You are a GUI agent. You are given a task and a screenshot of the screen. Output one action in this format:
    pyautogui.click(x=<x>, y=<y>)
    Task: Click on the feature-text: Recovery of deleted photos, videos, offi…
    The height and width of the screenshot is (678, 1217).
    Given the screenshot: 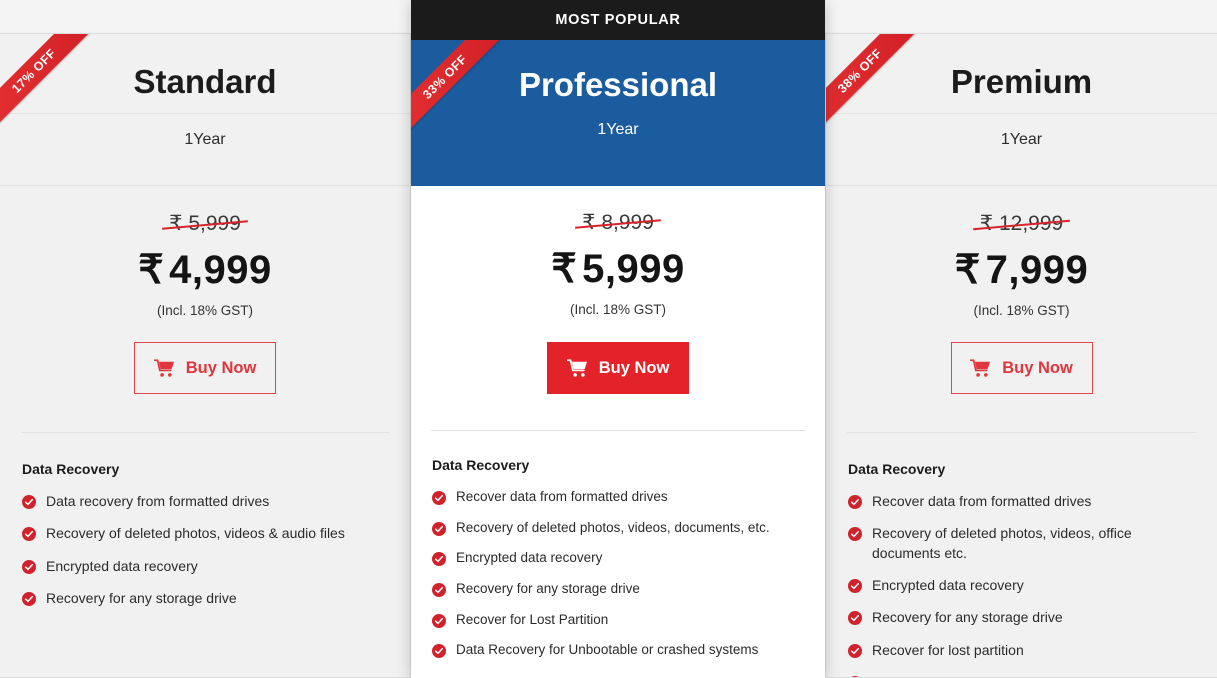 What is the action you would take?
    pyautogui.click(x=1002, y=543)
    